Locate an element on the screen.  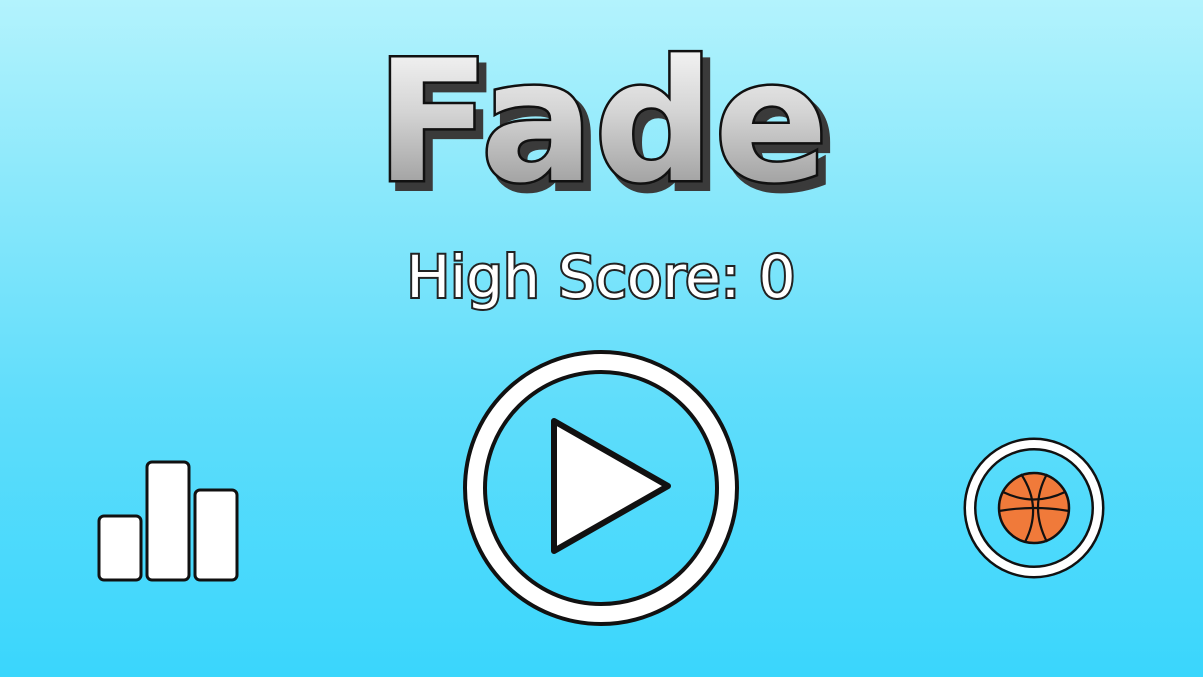
game-title: Fade is located at coordinates (602, 112).